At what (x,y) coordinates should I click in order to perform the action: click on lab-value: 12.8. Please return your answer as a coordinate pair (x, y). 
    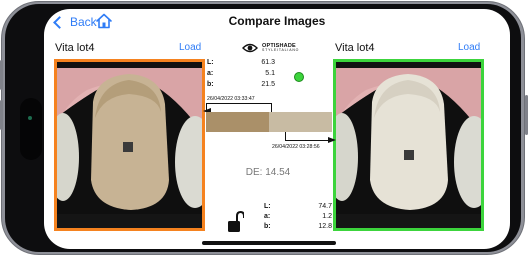
    Looking at the image, I should click on (325, 226).